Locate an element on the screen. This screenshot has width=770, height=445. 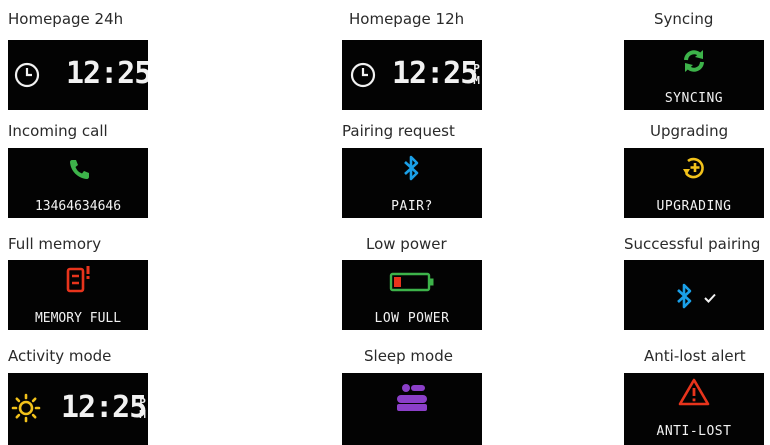
caption-full-memory: Full memory is located at coordinates (55, 244).